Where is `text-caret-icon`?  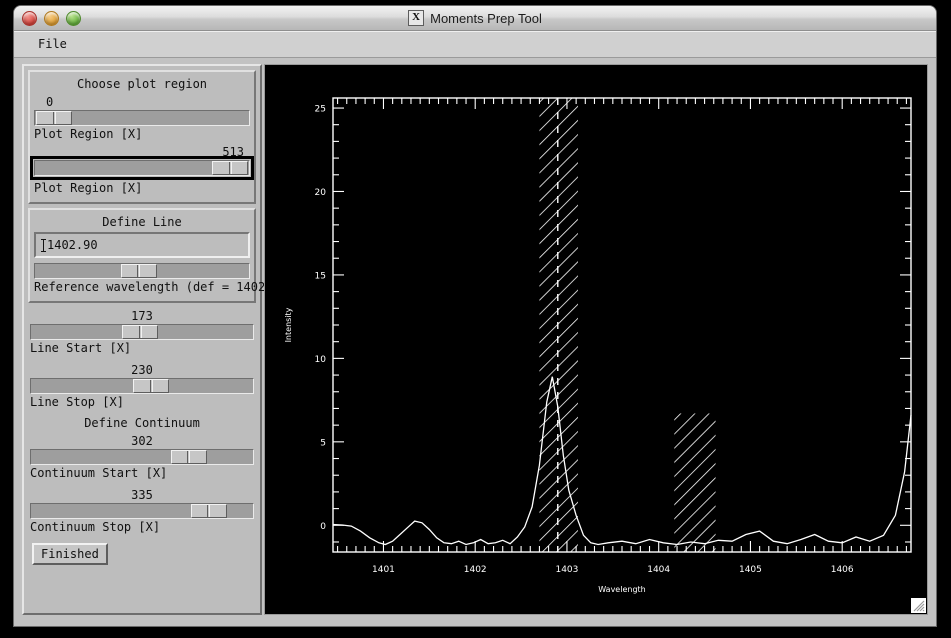 text-caret-icon is located at coordinates (44, 245).